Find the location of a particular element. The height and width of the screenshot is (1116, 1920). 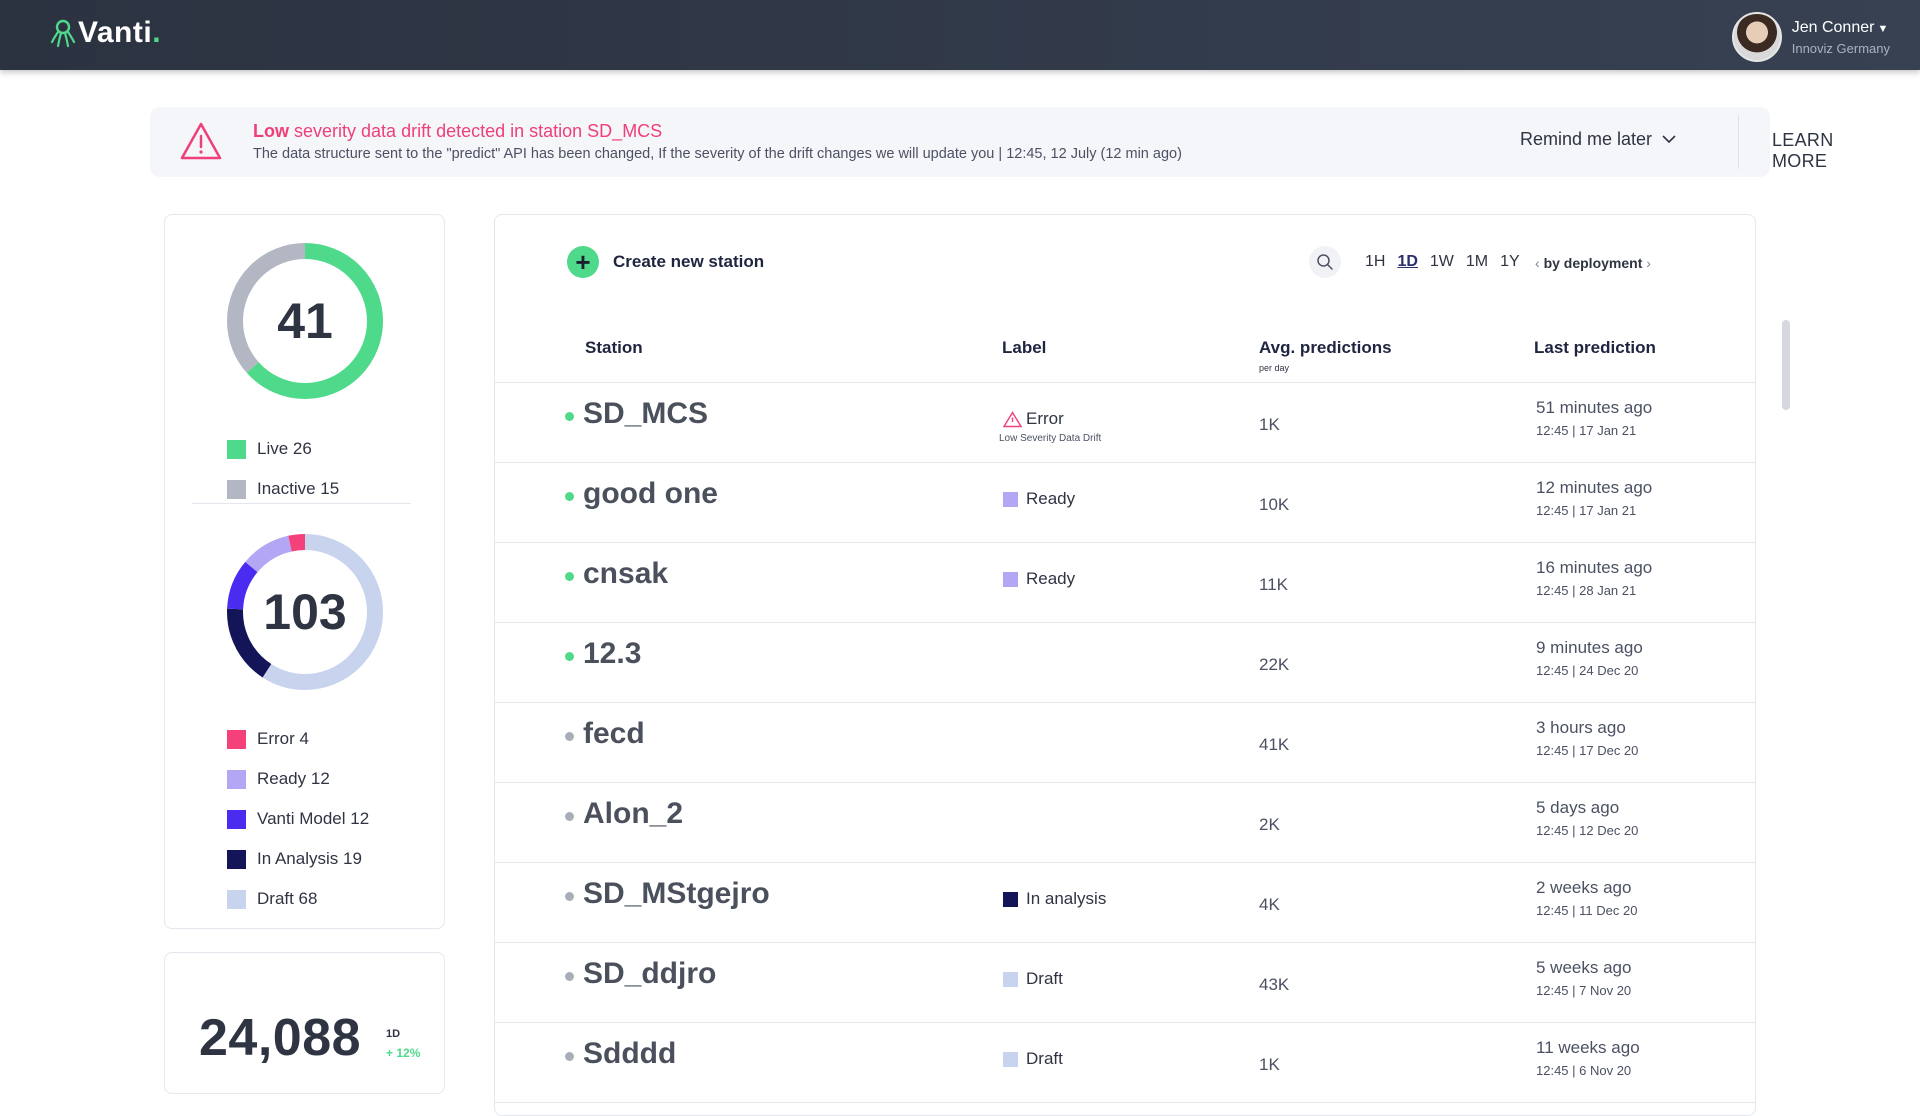

station-name: Sdddd is located at coordinates (629, 1054).